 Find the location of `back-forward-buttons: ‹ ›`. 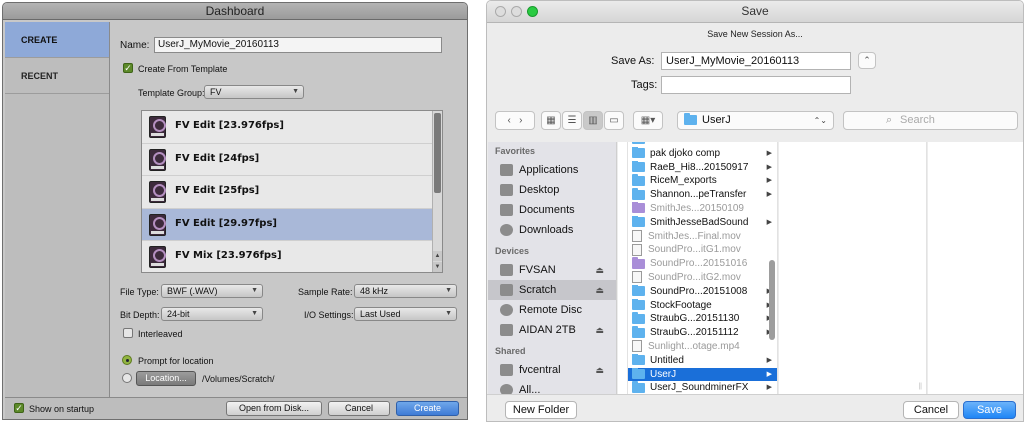

back-forward-buttons: ‹ › is located at coordinates (515, 120).